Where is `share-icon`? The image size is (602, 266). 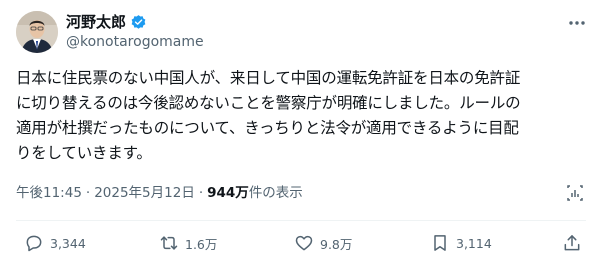 share-icon is located at coordinates (572, 243).